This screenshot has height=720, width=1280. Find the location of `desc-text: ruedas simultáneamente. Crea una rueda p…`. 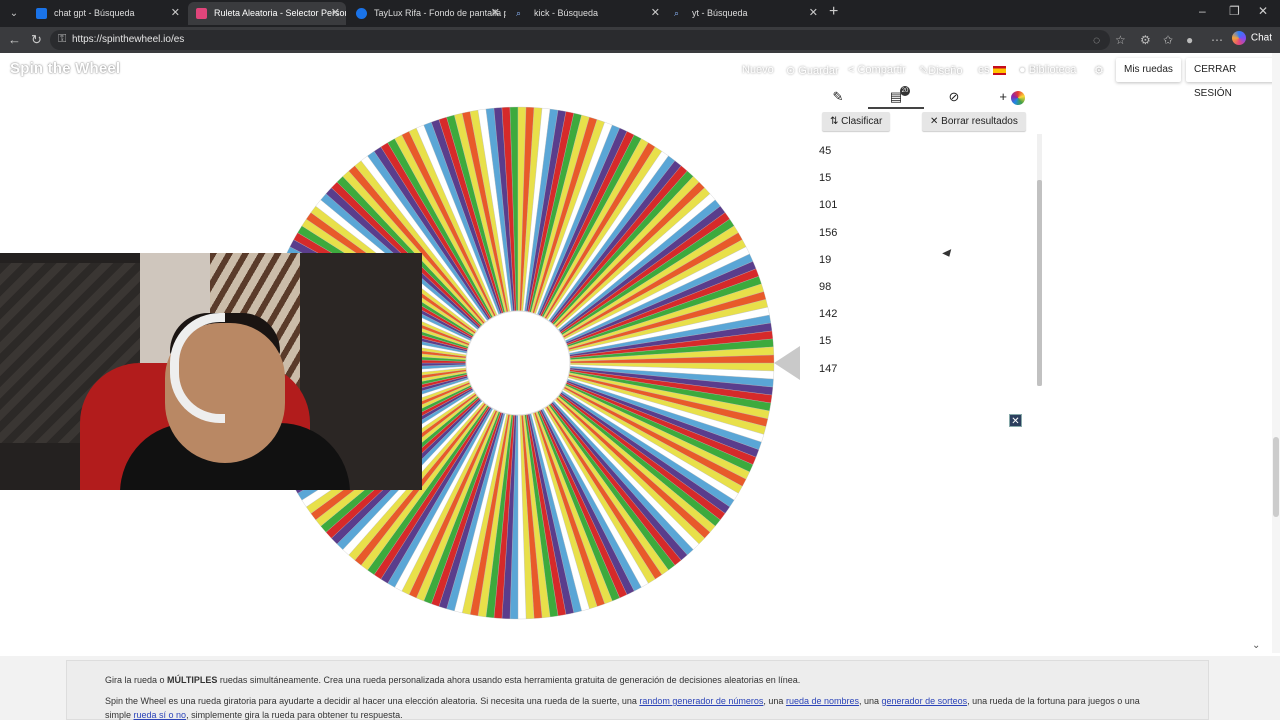

desc-text: ruedas simultáneamente. Crea una rueda p… is located at coordinates (509, 680).